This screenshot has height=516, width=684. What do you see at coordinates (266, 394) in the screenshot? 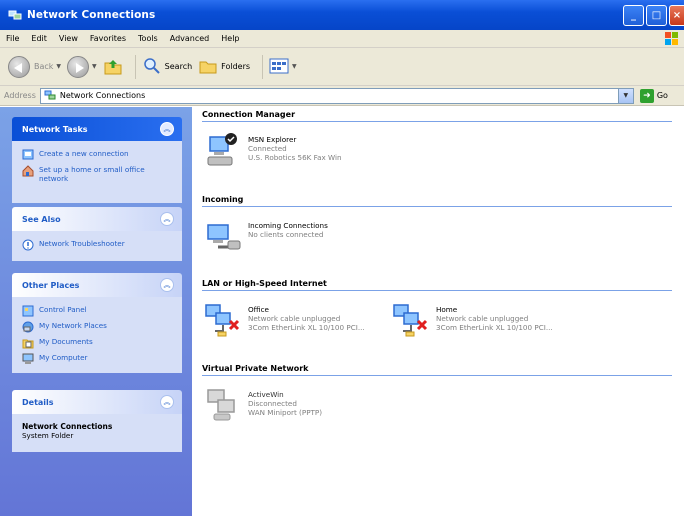
I see `connection-name: ActiveWin` at bounding box center [266, 394].